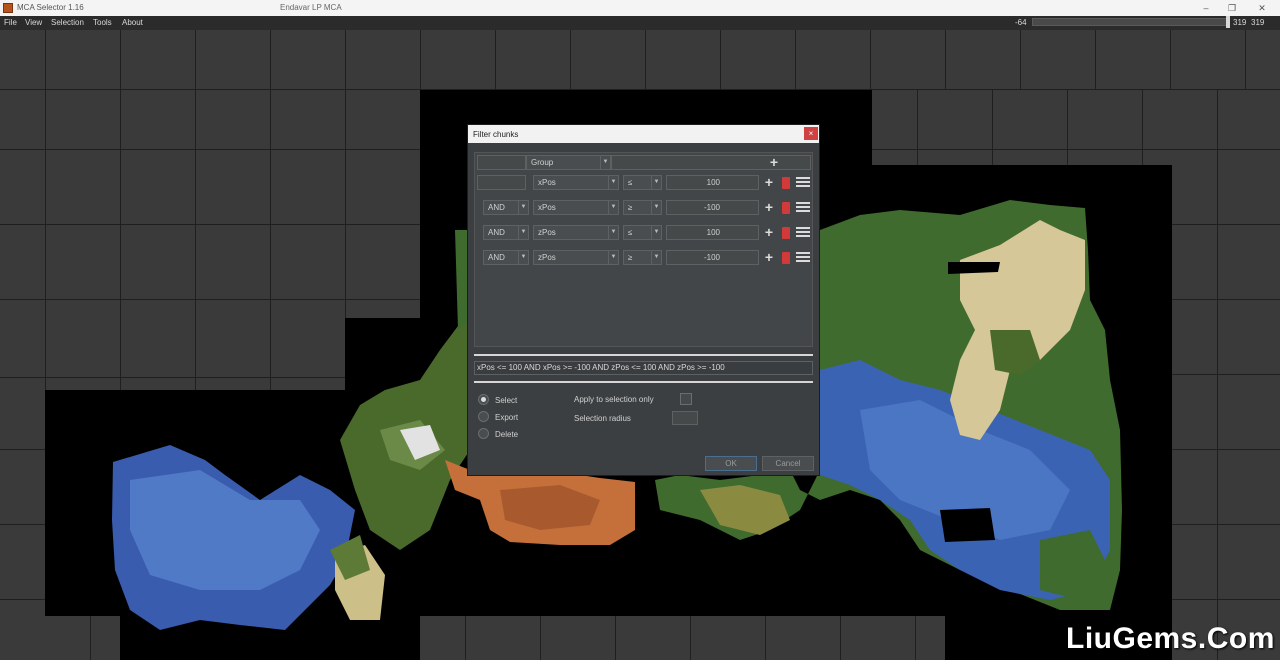  I want to click on group-spacer, so click(711, 162).